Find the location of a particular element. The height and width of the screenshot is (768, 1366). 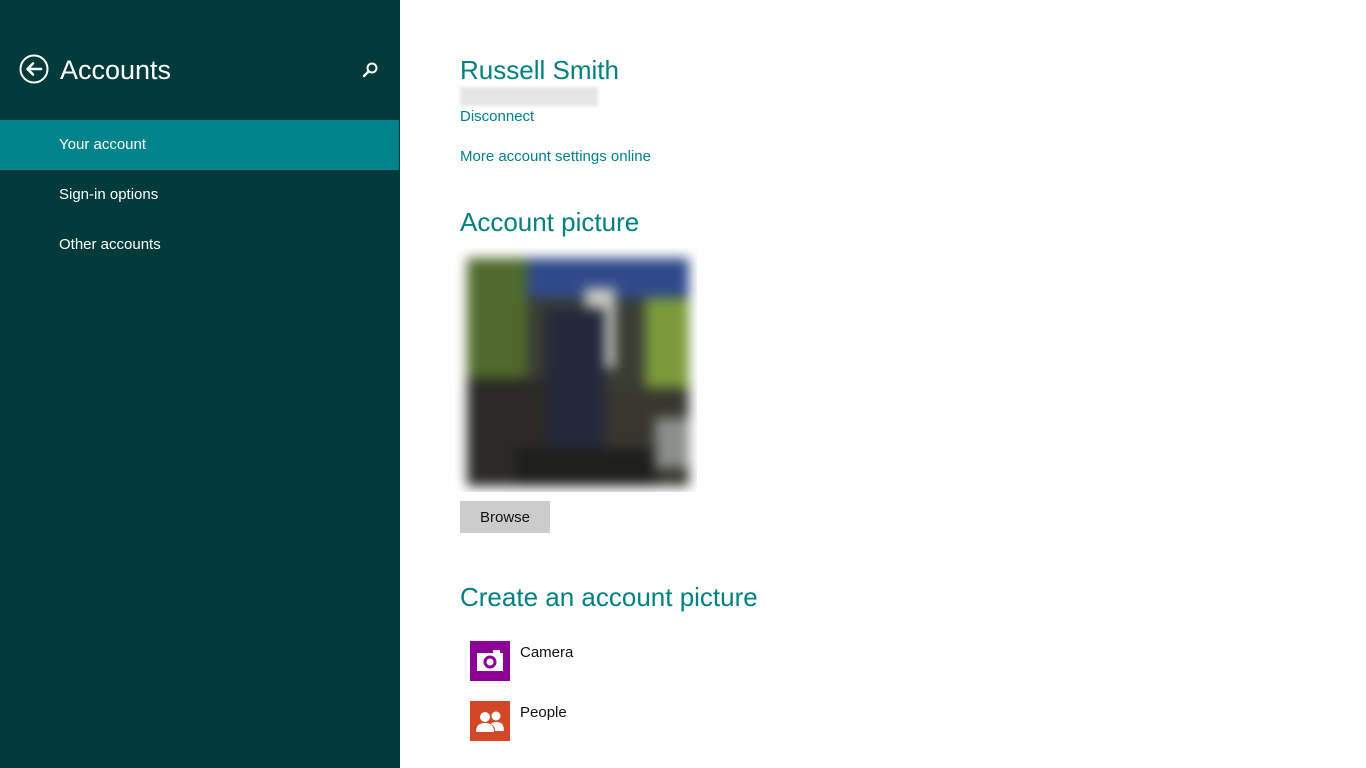

search-icon is located at coordinates (370, 70).